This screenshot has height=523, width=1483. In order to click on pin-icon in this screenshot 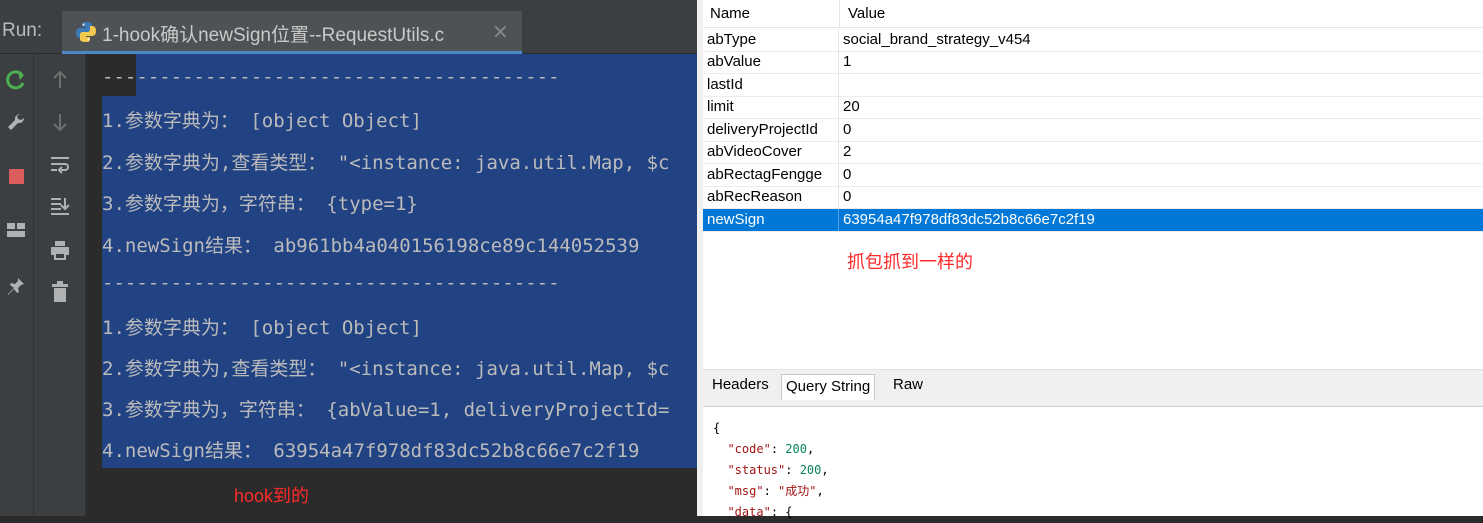, I will do `click(16, 286)`.